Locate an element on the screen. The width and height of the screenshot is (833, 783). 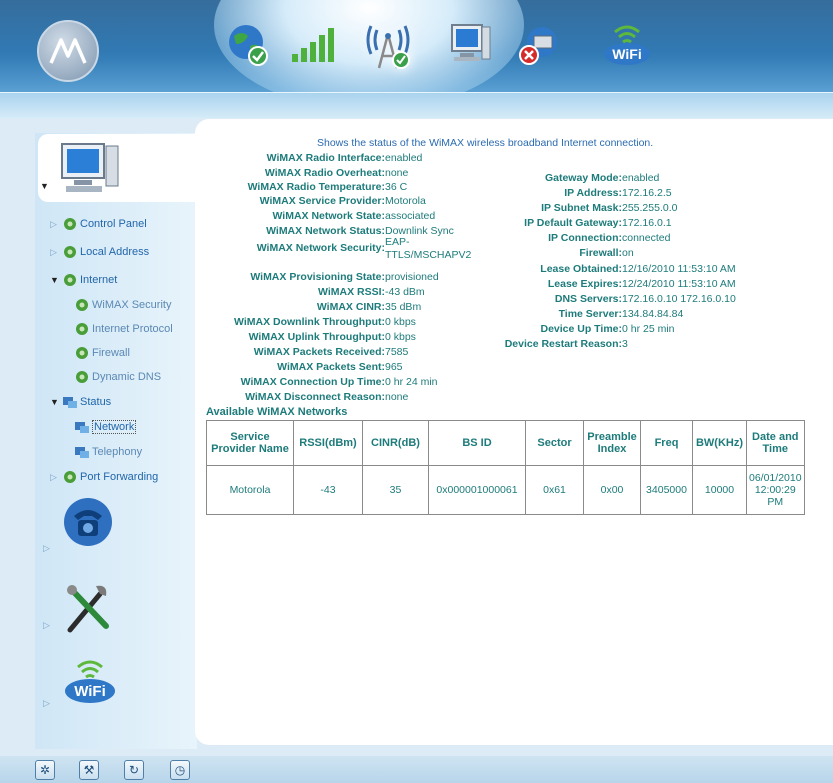
available-networks-title: Available WiMAX Networks is located at coordinates (277, 412).